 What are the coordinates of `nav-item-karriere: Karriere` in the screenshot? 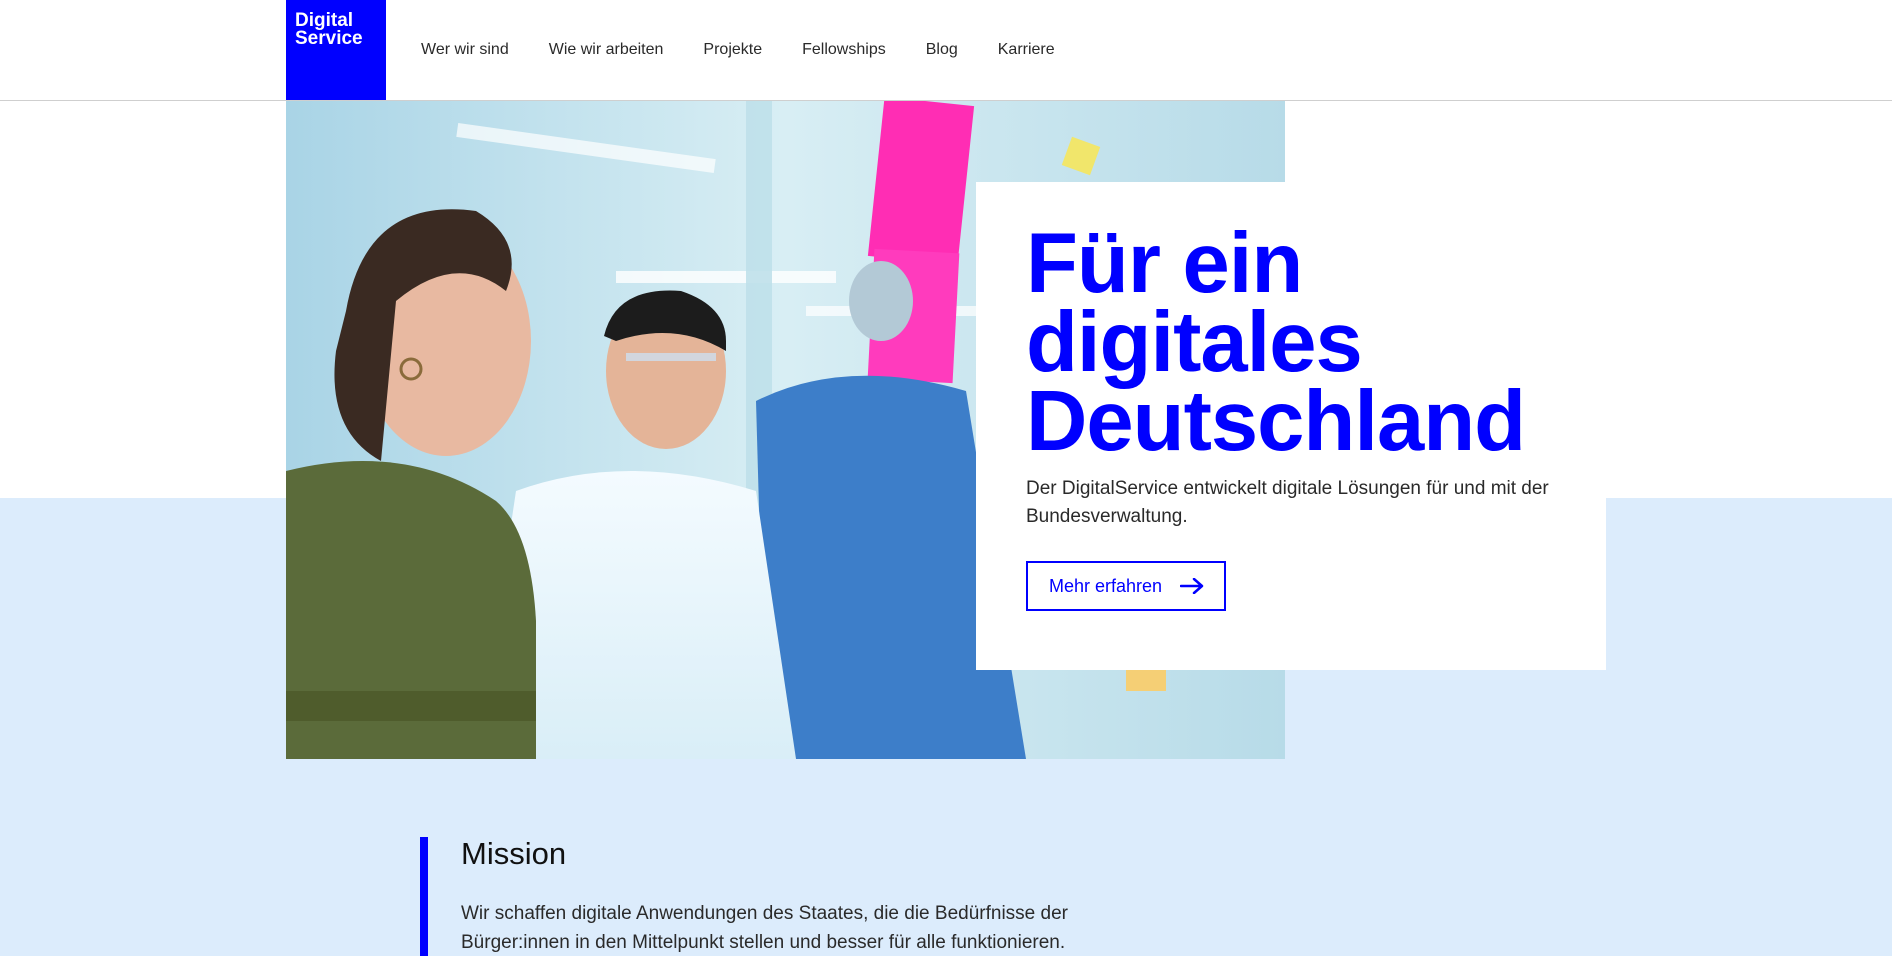 It's located at (1026, 50).